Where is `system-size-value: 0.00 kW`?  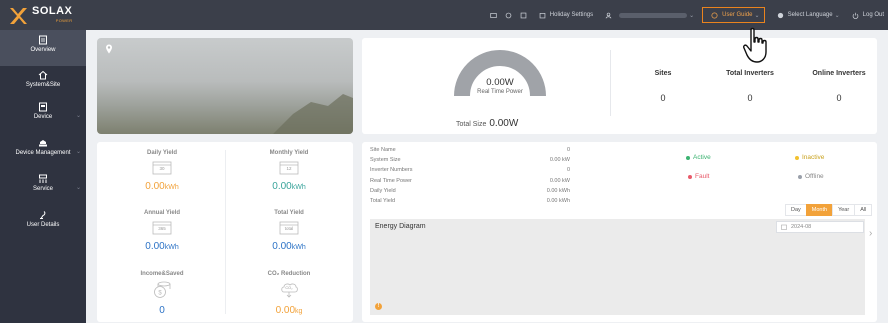 system-size-value: 0.00 kW is located at coordinates (559, 160).